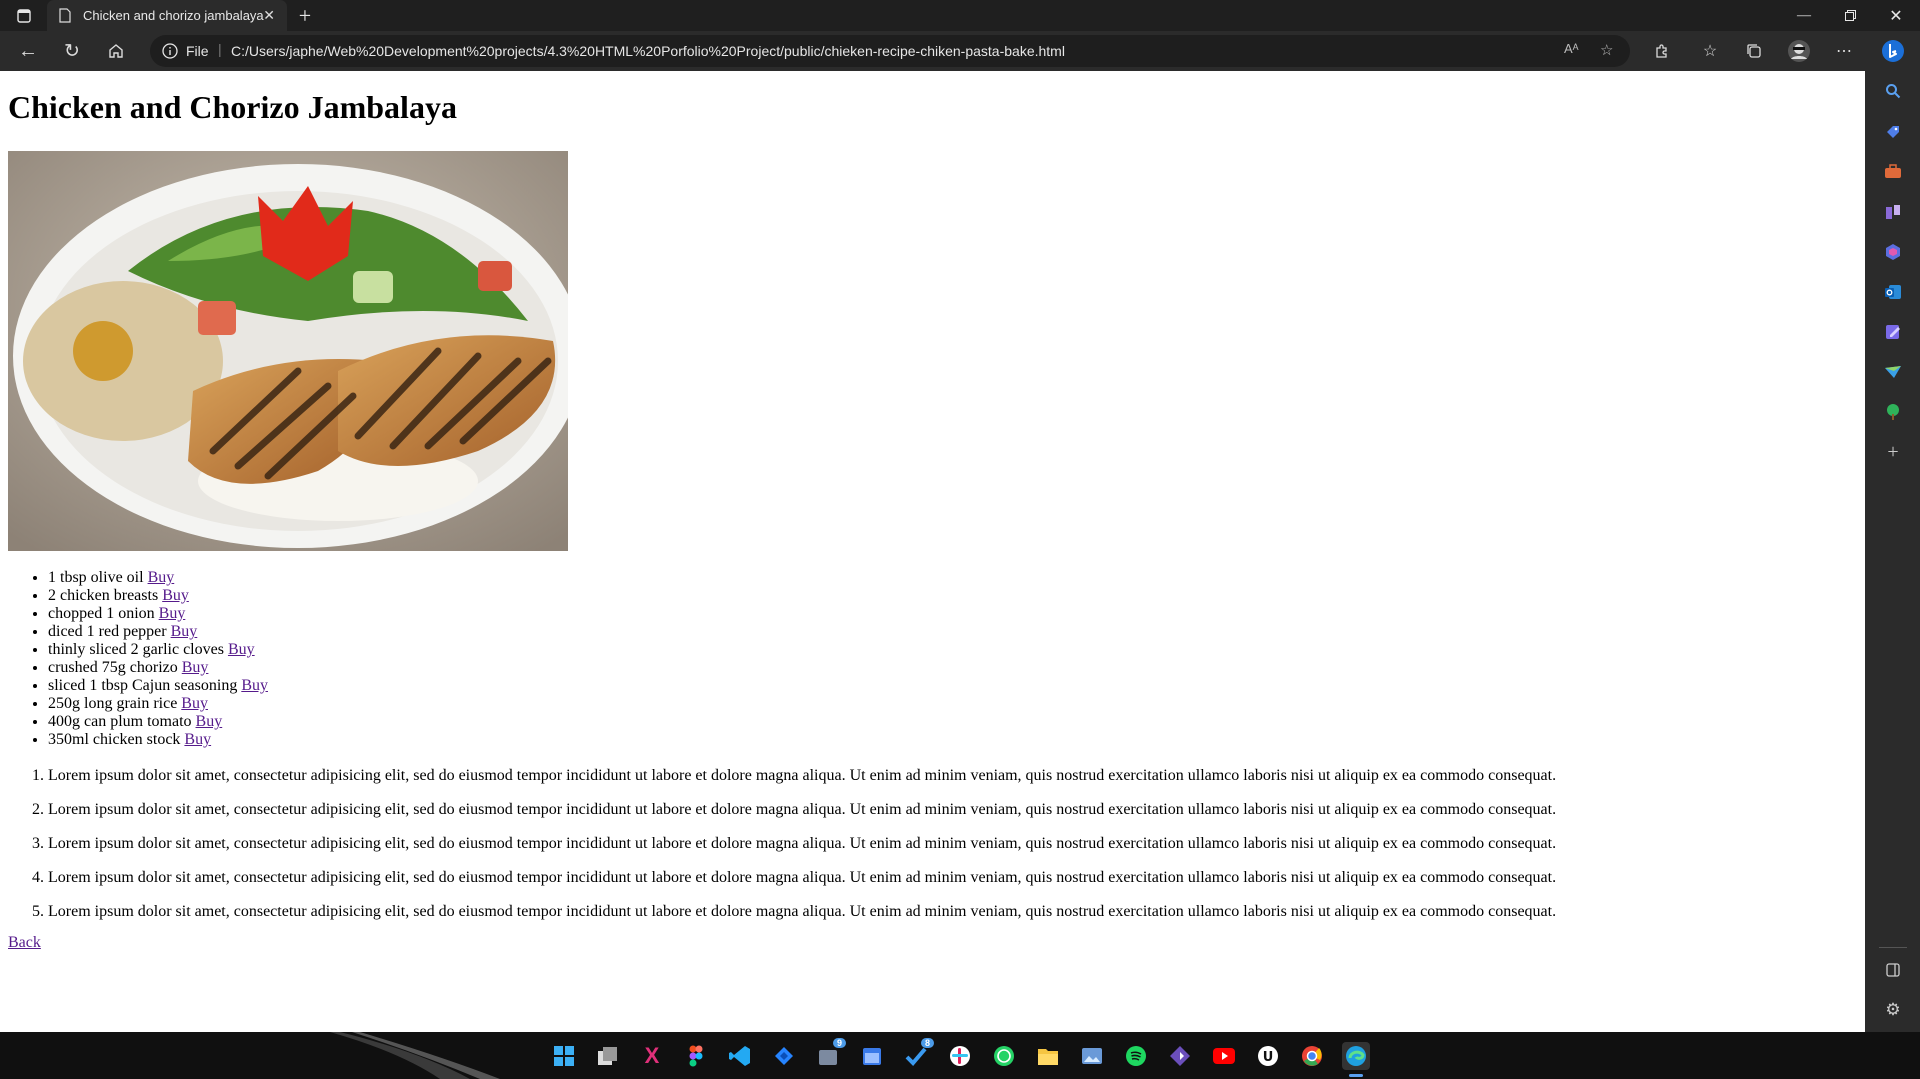 This screenshot has width=1920, height=1079. I want to click on spotify-icon, so click(1136, 1056).